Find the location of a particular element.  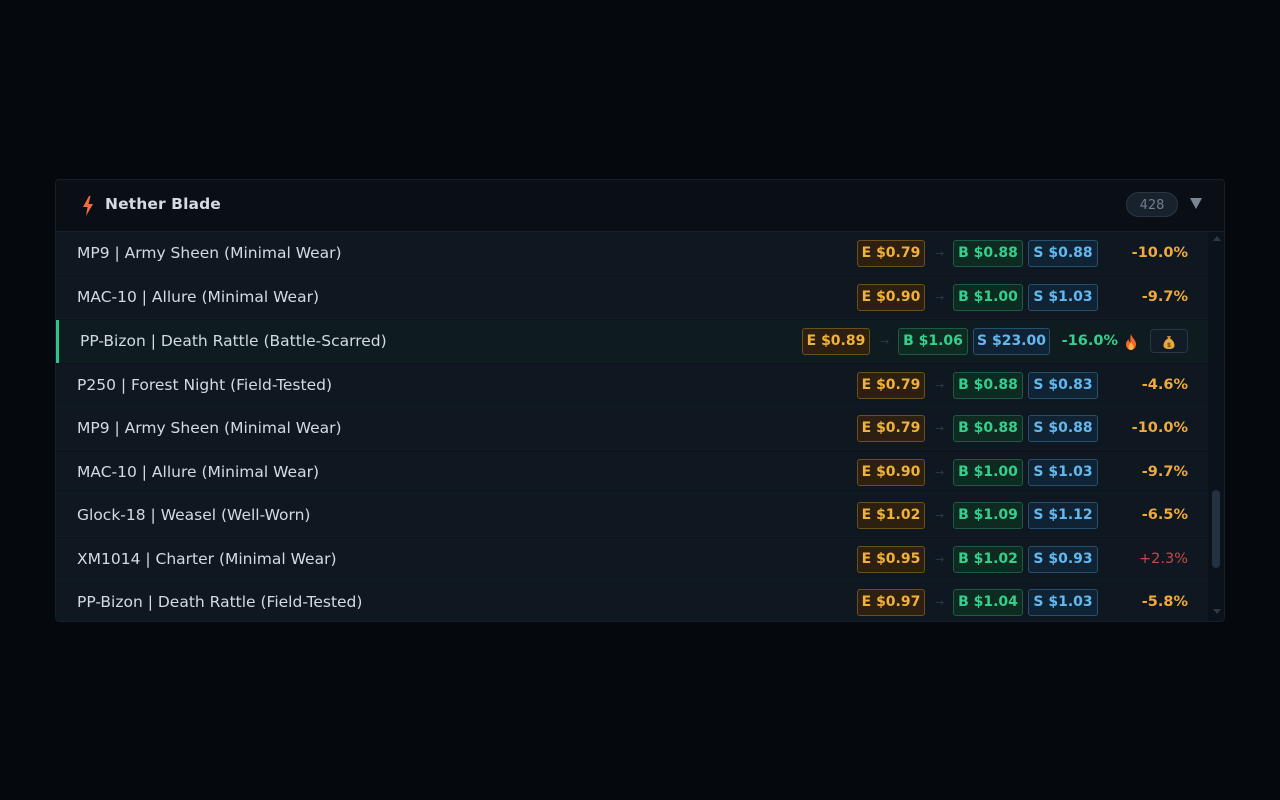

sell-price-tag: S $23.00 is located at coordinates (1011, 341).